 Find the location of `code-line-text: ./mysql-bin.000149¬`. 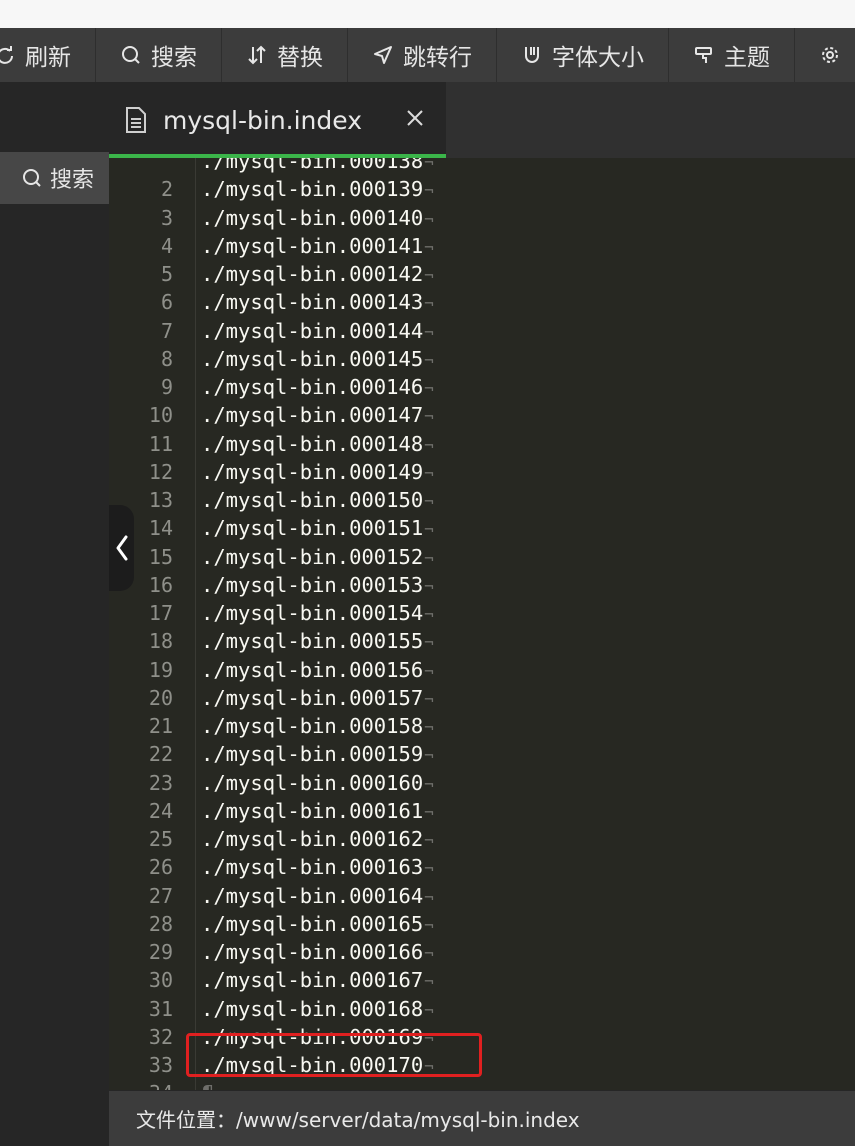

code-line-text: ./mysql-bin.000149¬ is located at coordinates (317, 473).